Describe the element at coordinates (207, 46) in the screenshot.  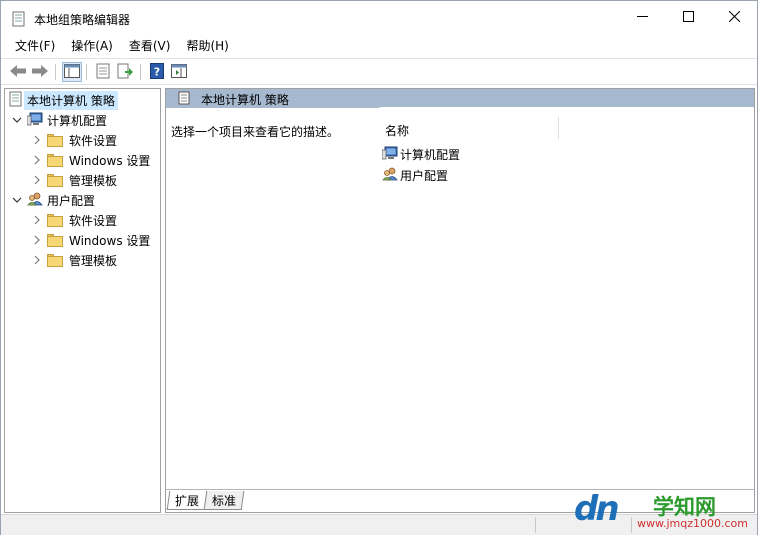
I see `menu-help: 帮助(H)` at that location.